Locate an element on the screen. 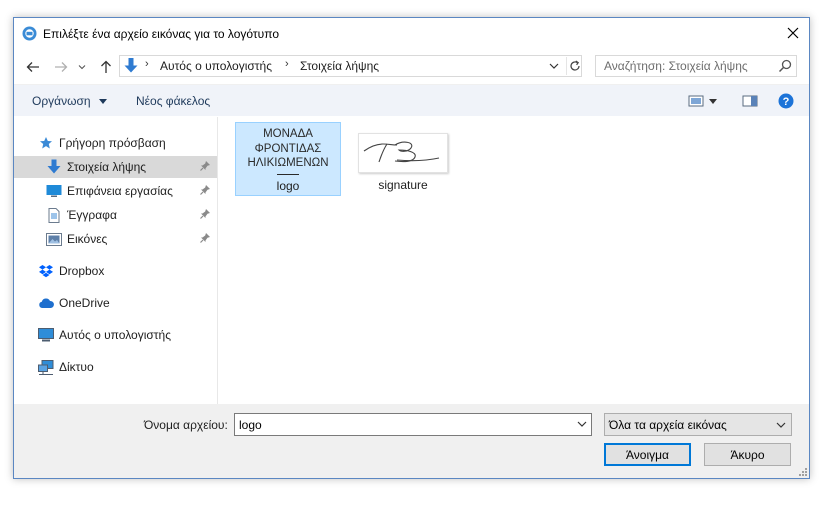 The image size is (838, 508). sidebar-item-onedrive: OneDrive is located at coordinates (74, 303).